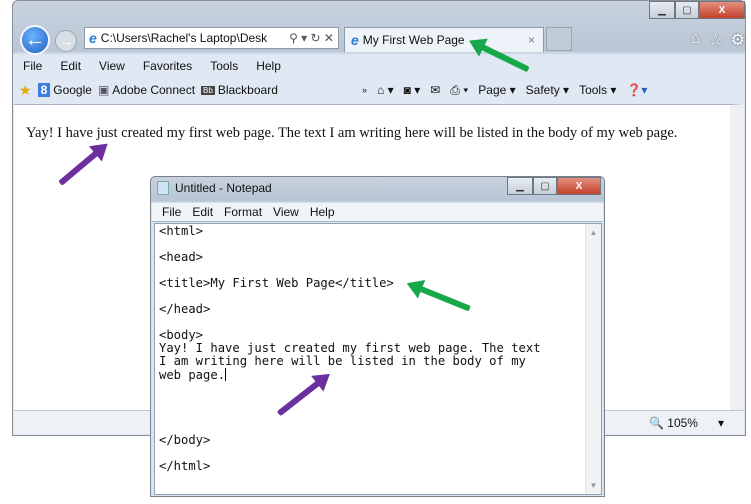 The height and width of the screenshot is (504, 751). Describe the element at coordinates (593, 359) in the screenshot. I see `vertical-scrollbar: ▲ ▼` at that location.